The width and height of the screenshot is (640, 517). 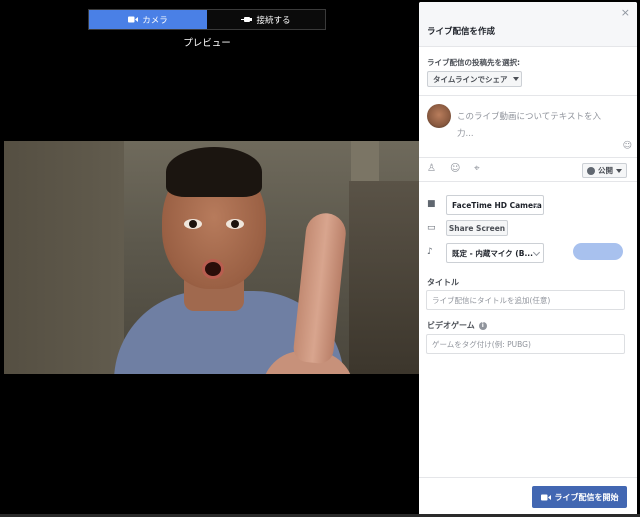 I want to click on preview-person-eye-right, so click(x=235, y=224).